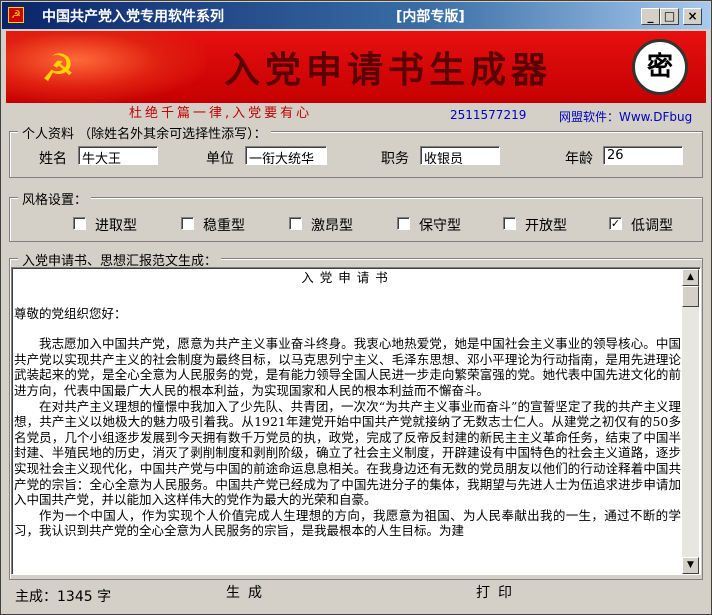 This screenshot has height=615, width=712. What do you see at coordinates (692, 16) in the screenshot?
I see `close-button: ×` at bounding box center [692, 16].